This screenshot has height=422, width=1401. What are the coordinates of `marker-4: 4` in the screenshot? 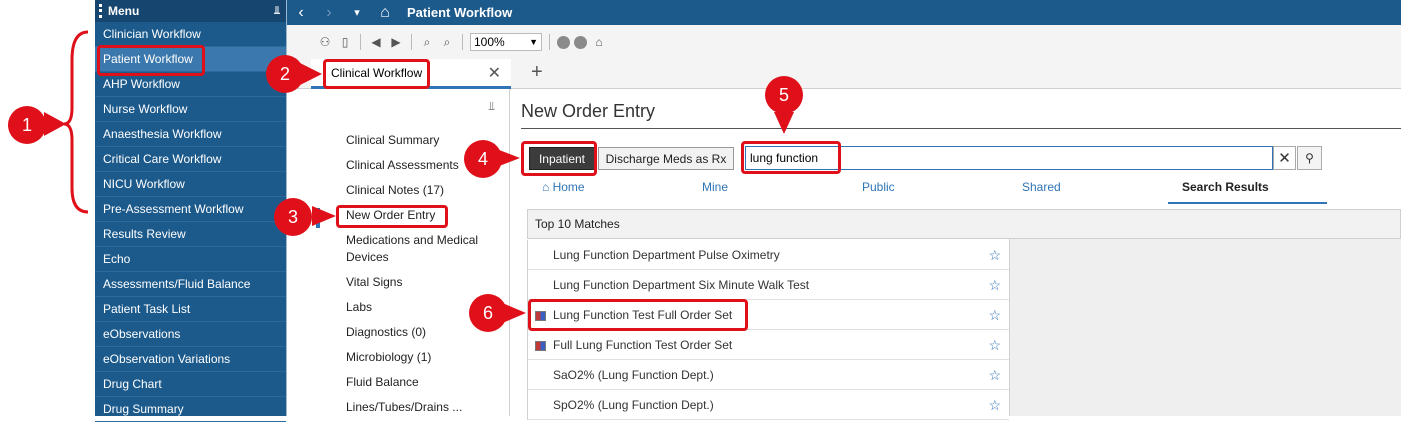 It's located at (483, 159).